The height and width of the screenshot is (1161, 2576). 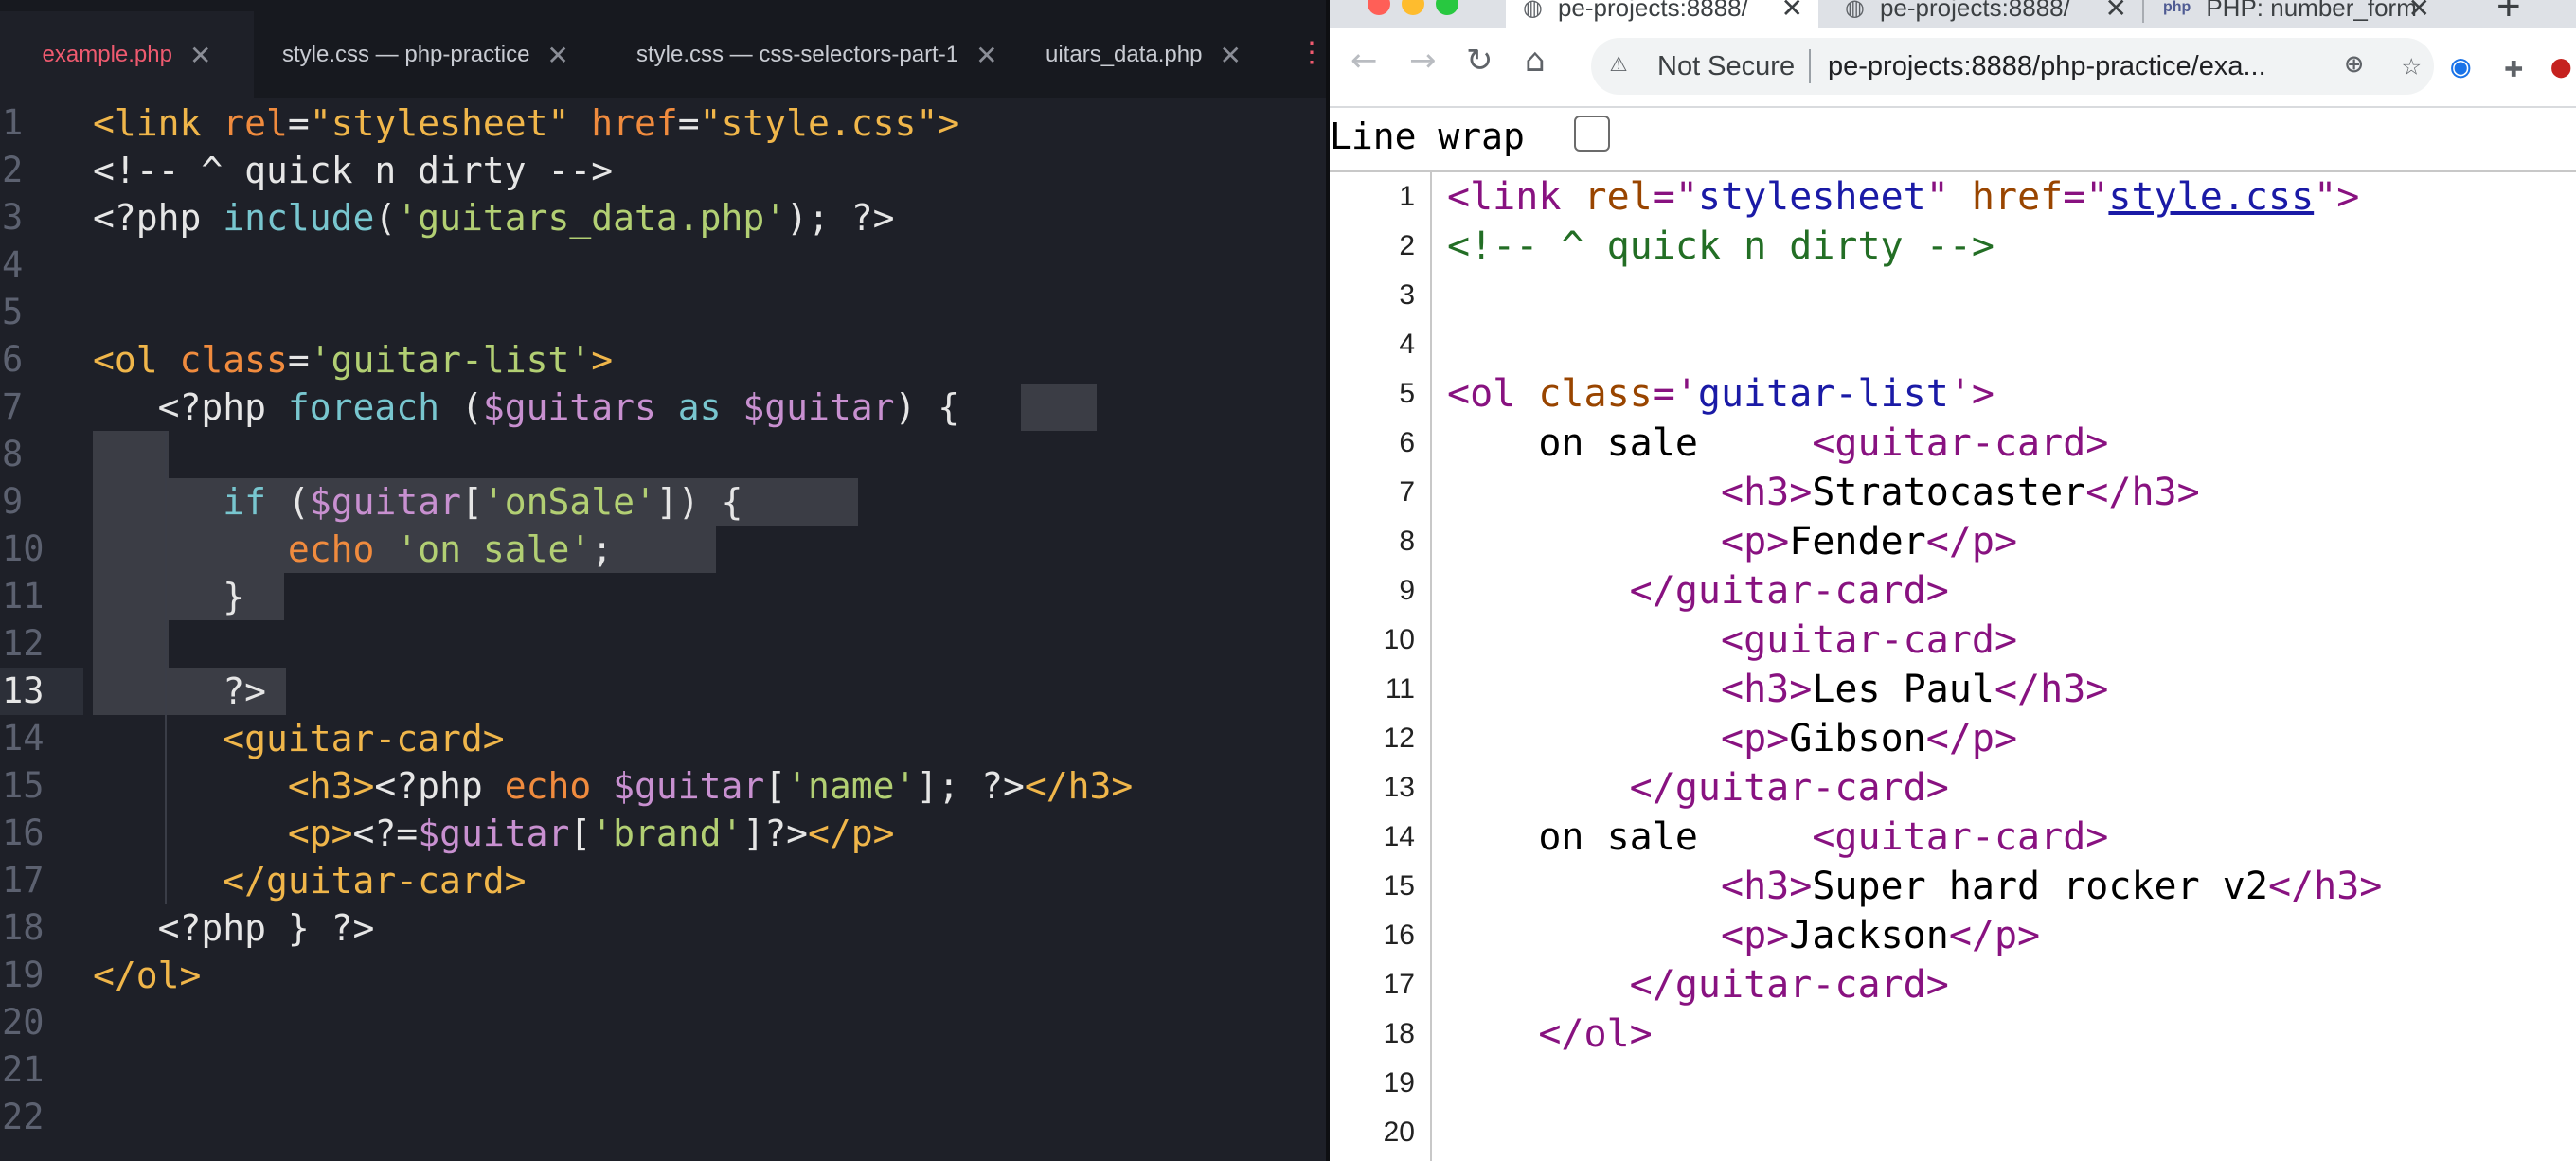 I want to click on code-token: }, so click(x=169, y=596).